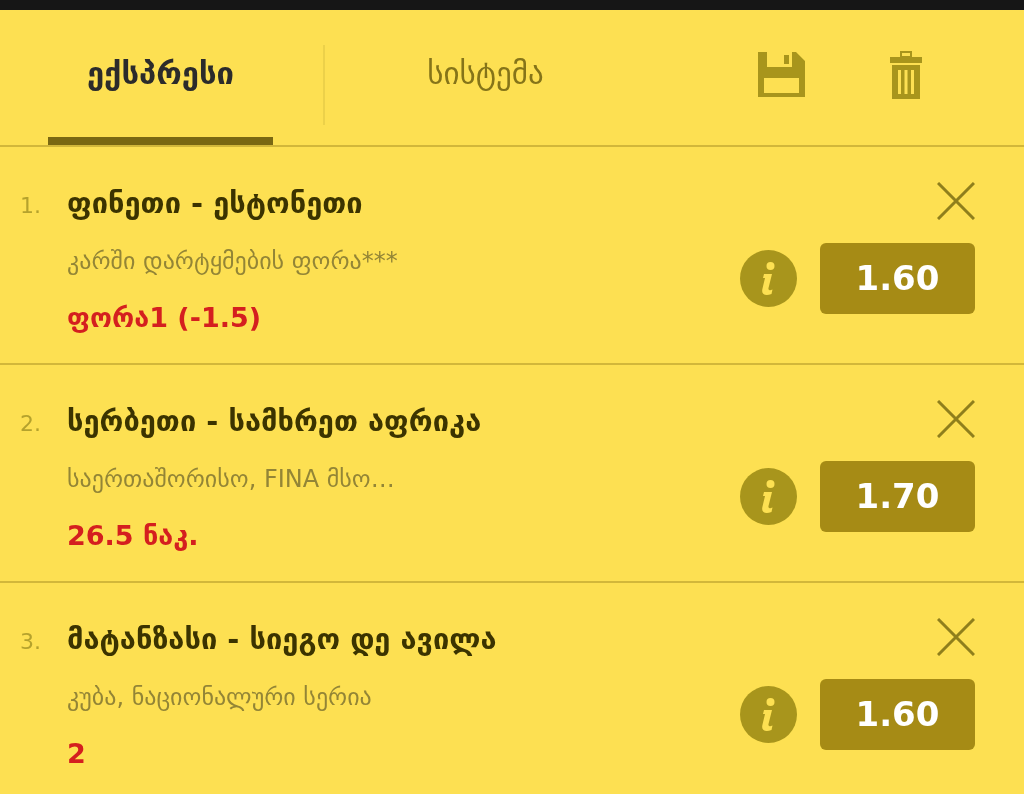  I want to click on bet-number: 2., so click(31, 424).